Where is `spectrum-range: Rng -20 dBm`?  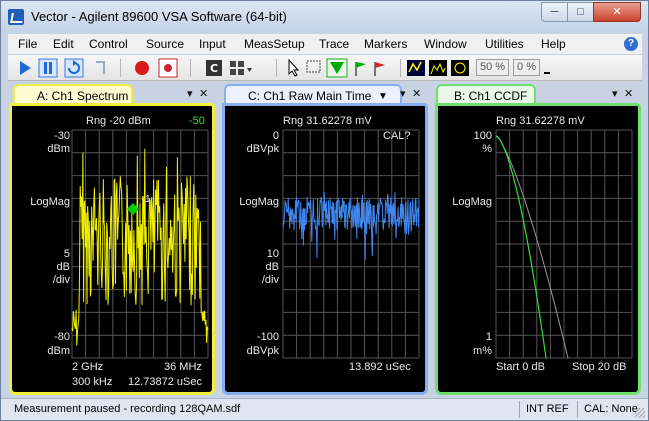 spectrum-range: Rng -20 dBm is located at coordinates (118, 121).